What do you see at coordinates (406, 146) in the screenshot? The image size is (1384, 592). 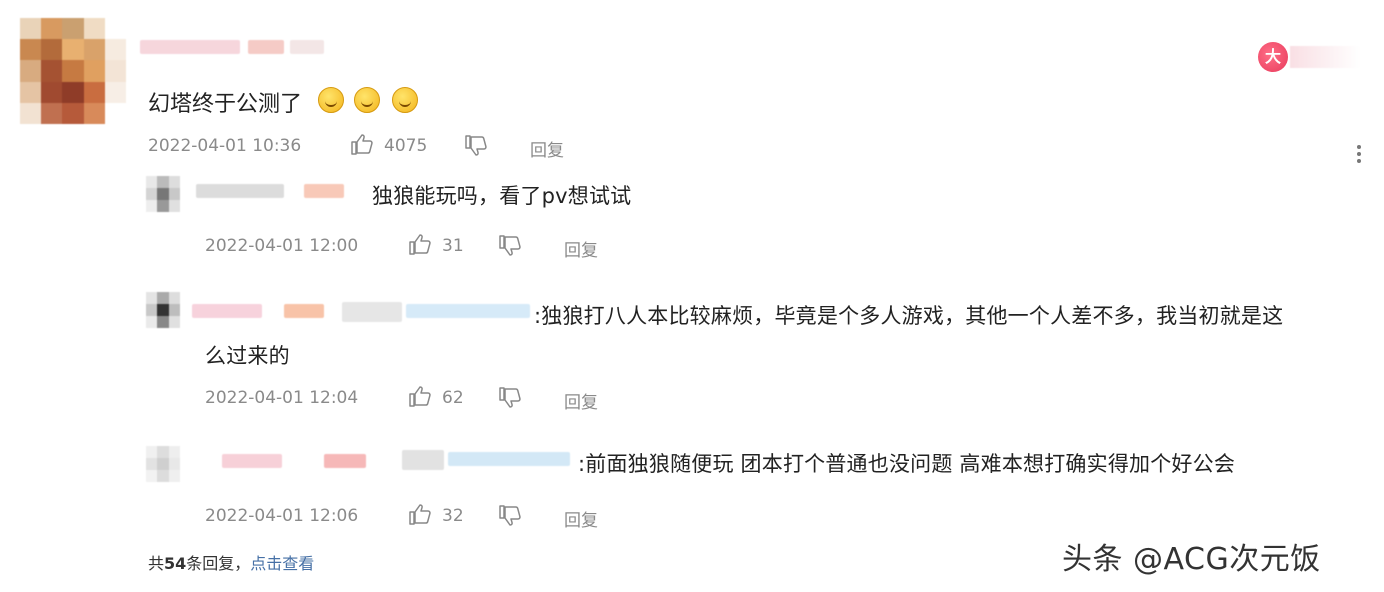 I see `like-count: 4075` at bounding box center [406, 146].